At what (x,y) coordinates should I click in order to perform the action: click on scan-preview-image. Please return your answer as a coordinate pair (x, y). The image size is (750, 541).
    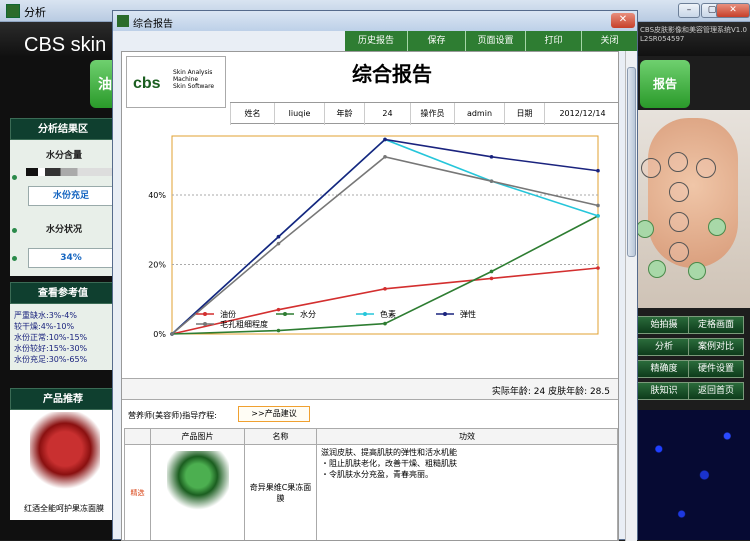
    Looking at the image, I should click on (693, 475).